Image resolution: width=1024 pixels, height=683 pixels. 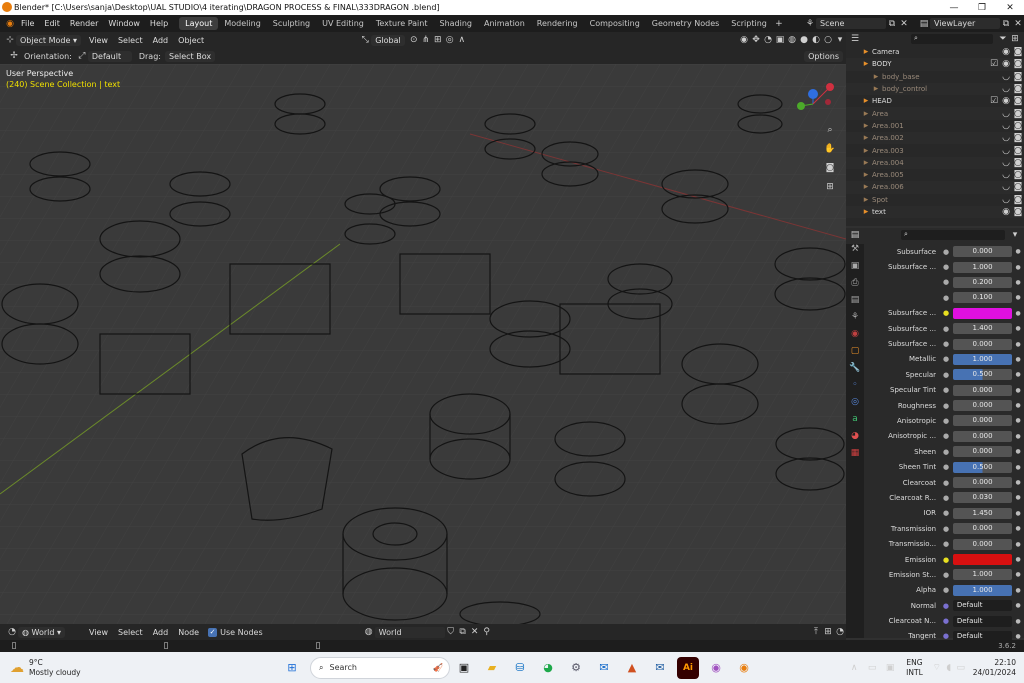 What do you see at coordinates (52, 23) in the screenshot?
I see `menu-edit: Edit` at bounding box center [52, 23].